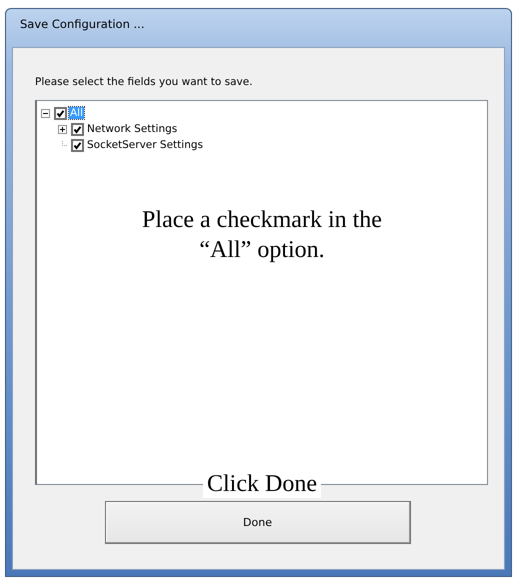 The width and height of the screenshot is (516, 581). What do you see at coordinates (257, 522) in the screenshot?
I see `done-button: Done` at bounding box center [257, 522].